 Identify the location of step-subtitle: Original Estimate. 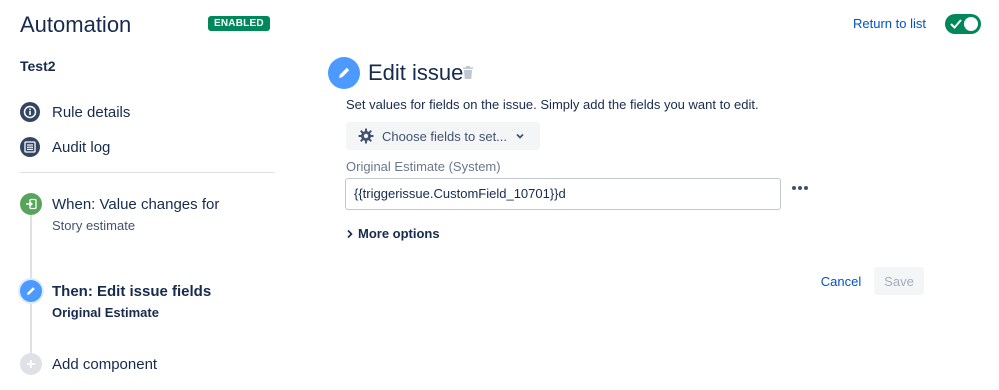
(105, 312).